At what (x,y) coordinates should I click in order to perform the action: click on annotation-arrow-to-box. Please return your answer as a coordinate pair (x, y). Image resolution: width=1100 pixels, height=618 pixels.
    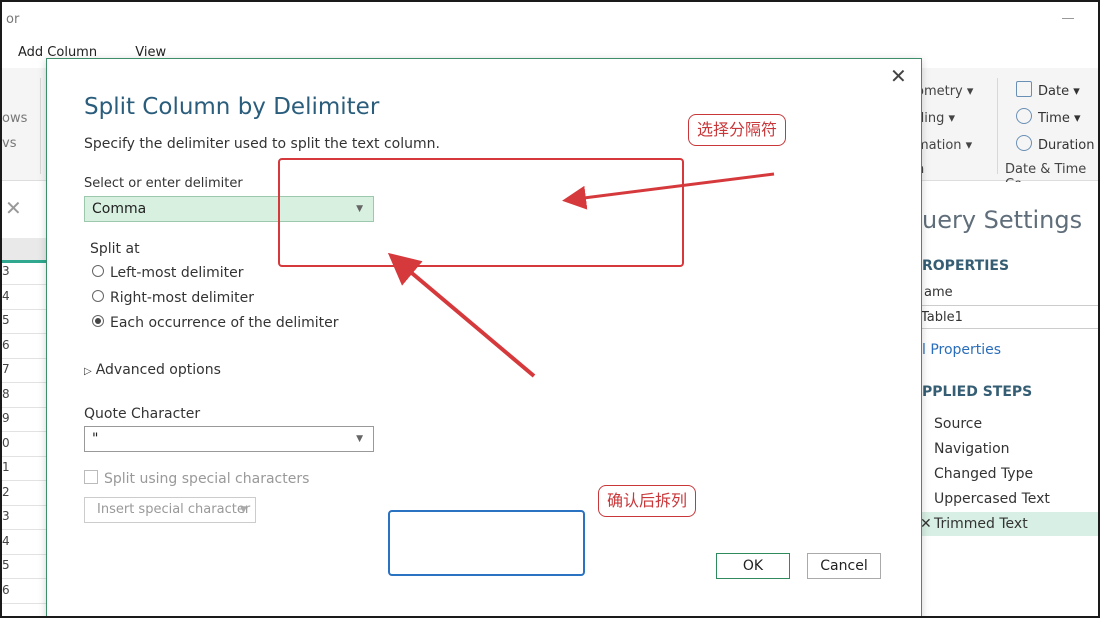
    Looking at the image, I should click on (668, 191).